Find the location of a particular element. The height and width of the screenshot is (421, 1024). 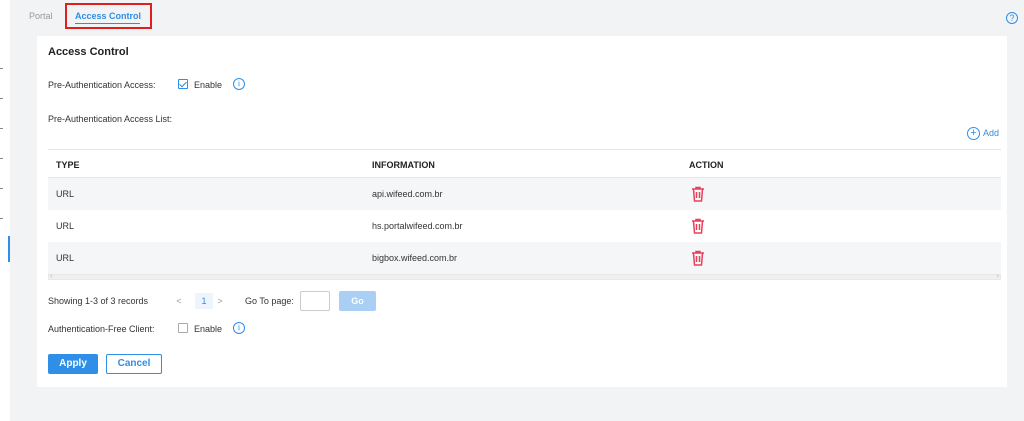

add-button: + Add is located at coordinates (983, 133).